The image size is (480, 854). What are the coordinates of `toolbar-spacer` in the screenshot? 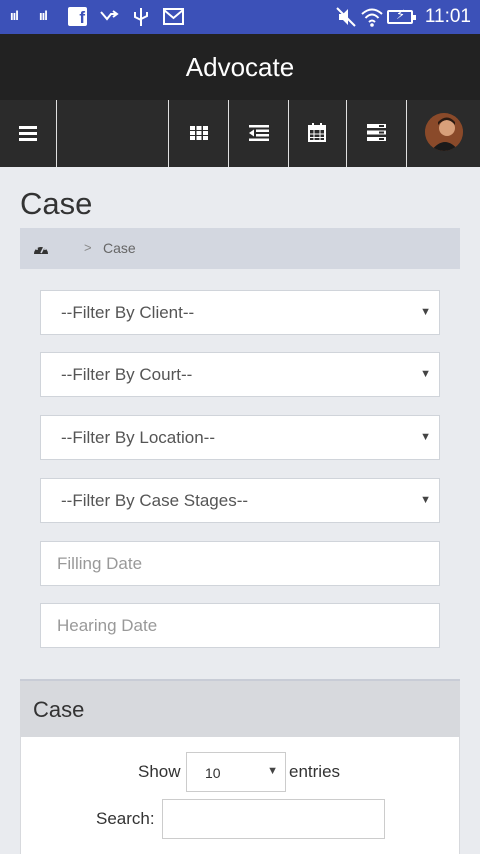 It's located at (113, 133).